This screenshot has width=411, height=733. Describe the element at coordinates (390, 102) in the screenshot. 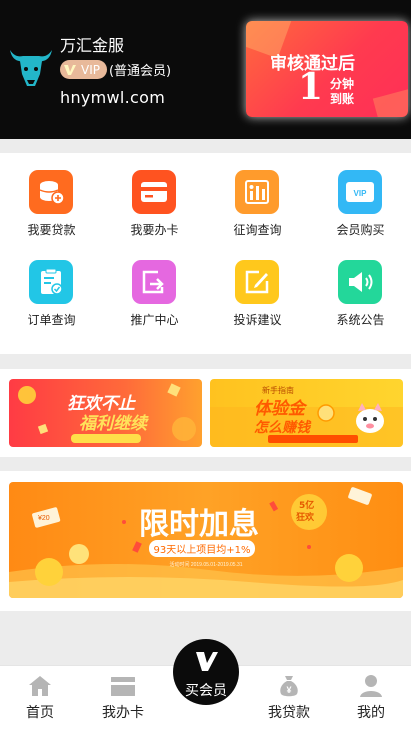

I see `promo-decoration` at that location.